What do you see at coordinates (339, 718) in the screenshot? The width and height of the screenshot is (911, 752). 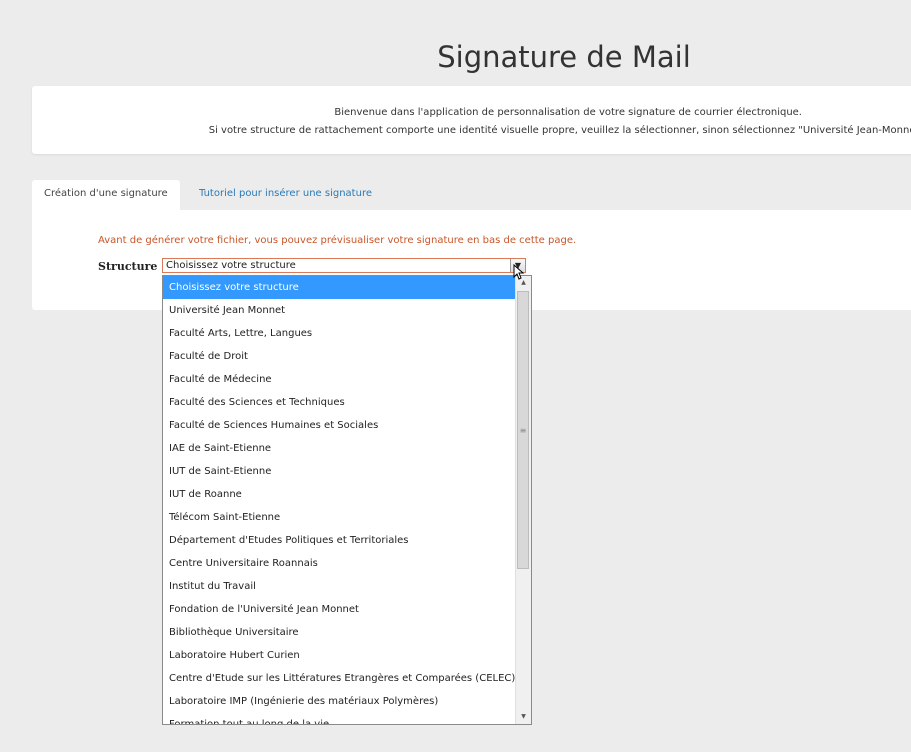 I see `dropdown-option: Formation tout au long de la vie` at bounding box center [339, 718].